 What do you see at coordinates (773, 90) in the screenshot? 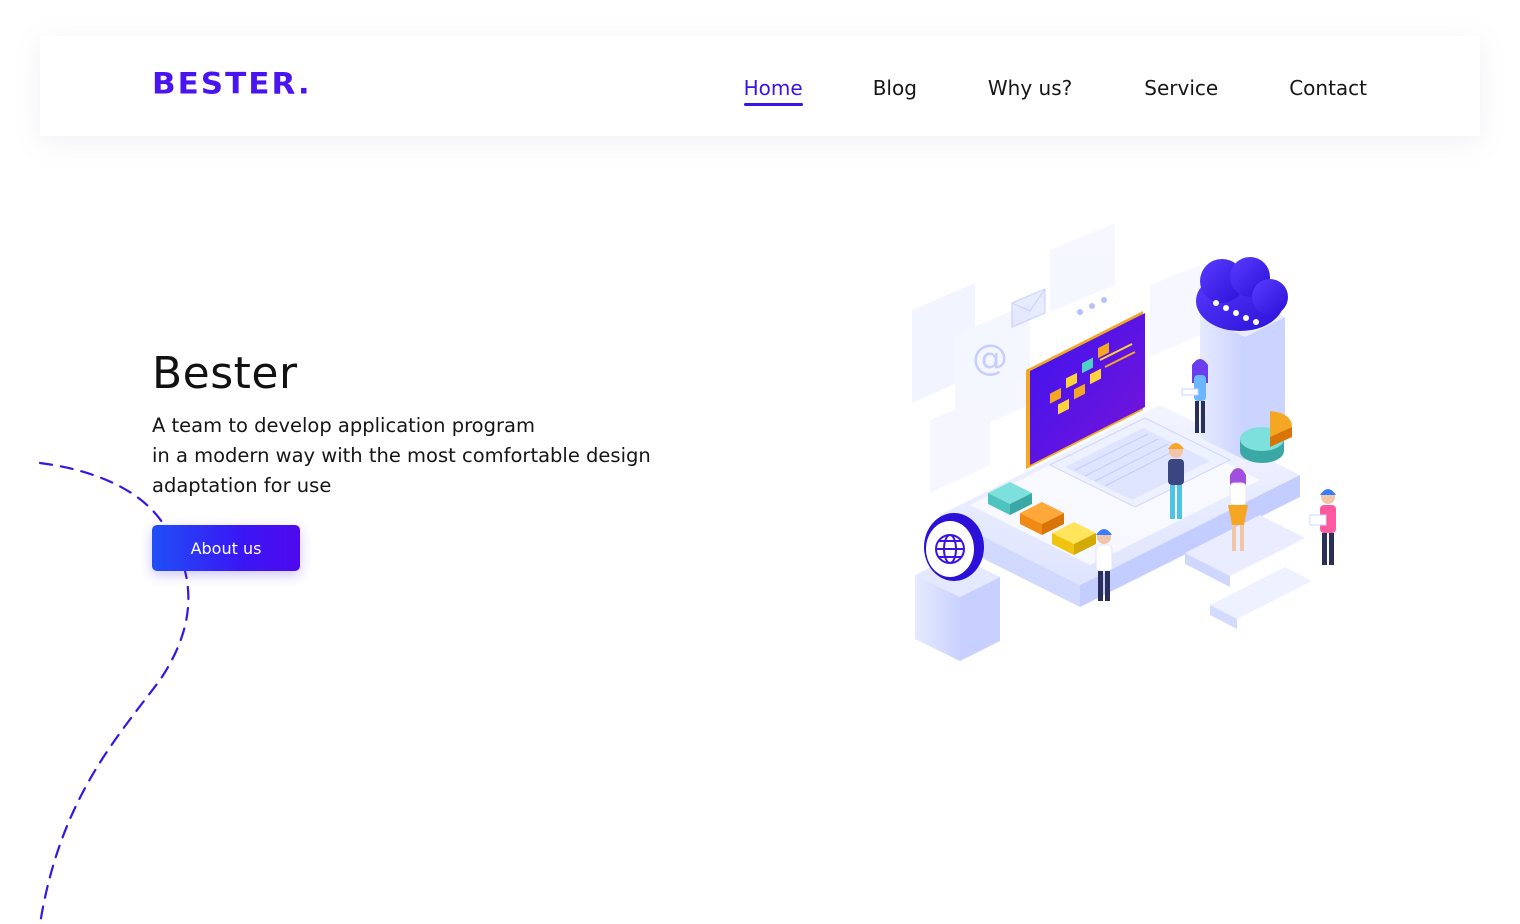
I see `nav-item-home: Home` at bounding box center [773, 90].